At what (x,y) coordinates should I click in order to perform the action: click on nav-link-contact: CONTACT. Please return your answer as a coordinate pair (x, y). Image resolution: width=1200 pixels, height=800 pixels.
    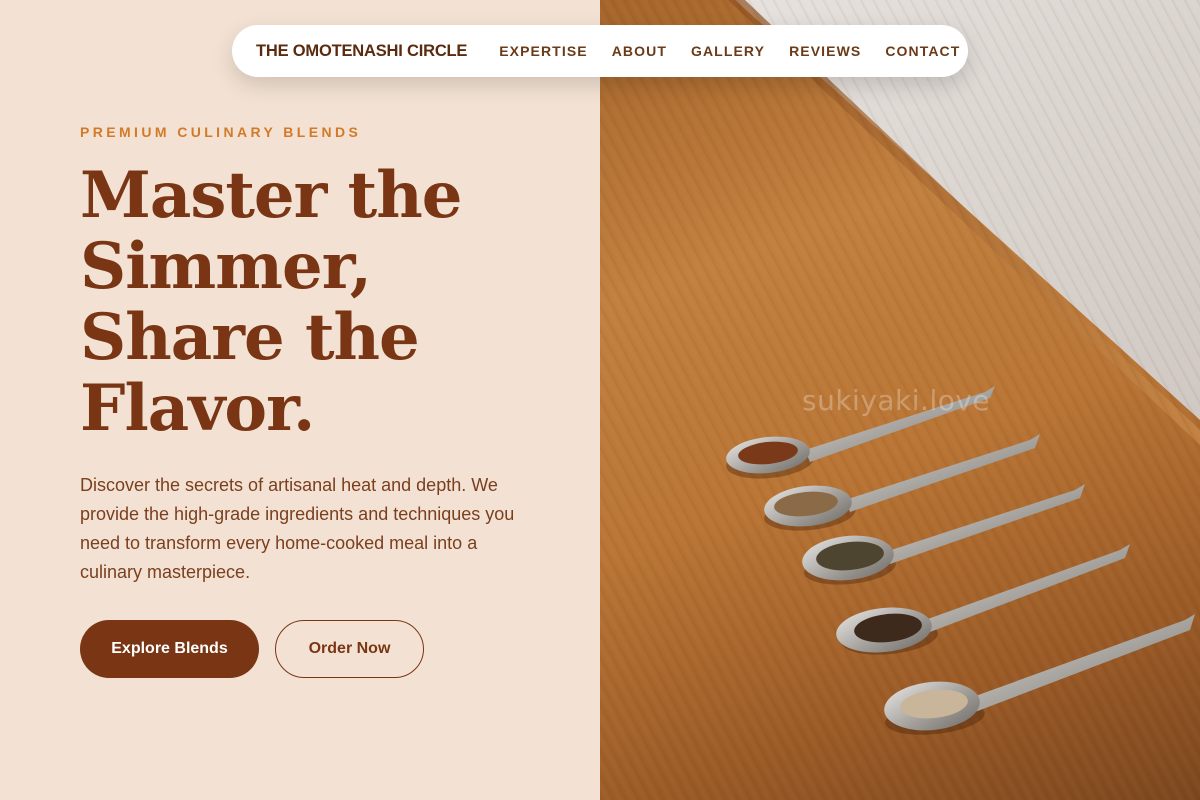
    Looking at the image, I should click on (922, 51).